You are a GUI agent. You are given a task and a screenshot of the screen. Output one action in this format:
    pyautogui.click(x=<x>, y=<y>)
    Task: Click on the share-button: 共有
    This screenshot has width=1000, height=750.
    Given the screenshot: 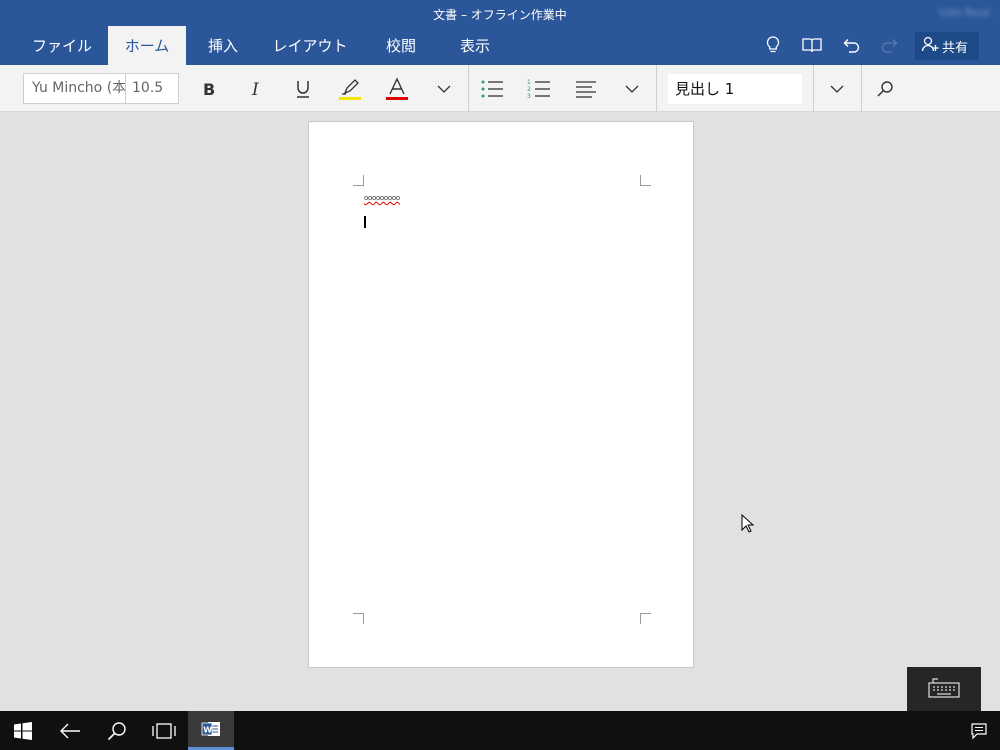 What is the action you would take?
    pyautogui.click(x=947, y=46)
    